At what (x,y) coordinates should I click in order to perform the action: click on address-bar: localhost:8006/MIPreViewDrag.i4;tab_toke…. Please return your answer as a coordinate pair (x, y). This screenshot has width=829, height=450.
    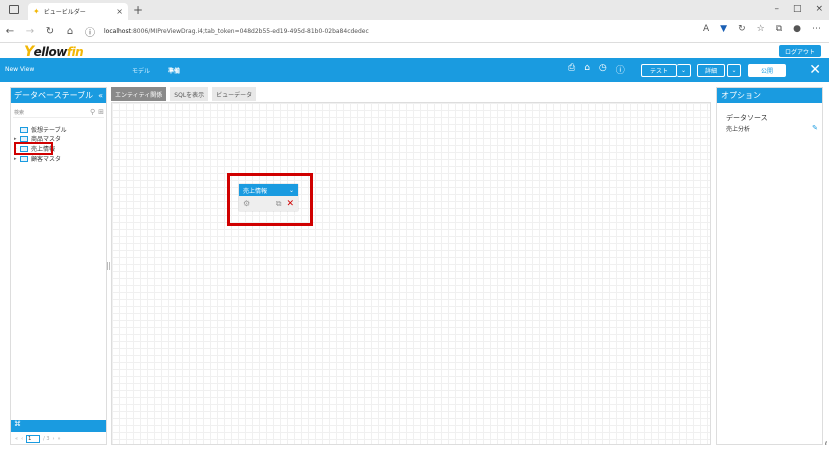
    Looking at the image, I should click on (236, 31).